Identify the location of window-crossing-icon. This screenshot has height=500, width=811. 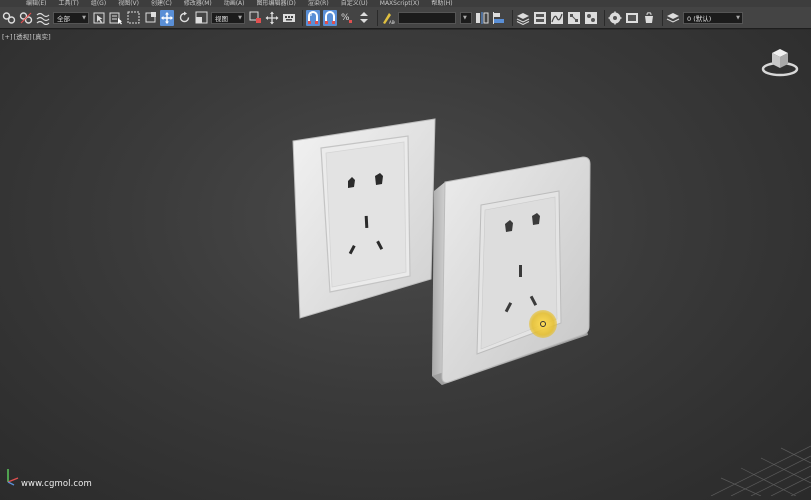
(150, 18).